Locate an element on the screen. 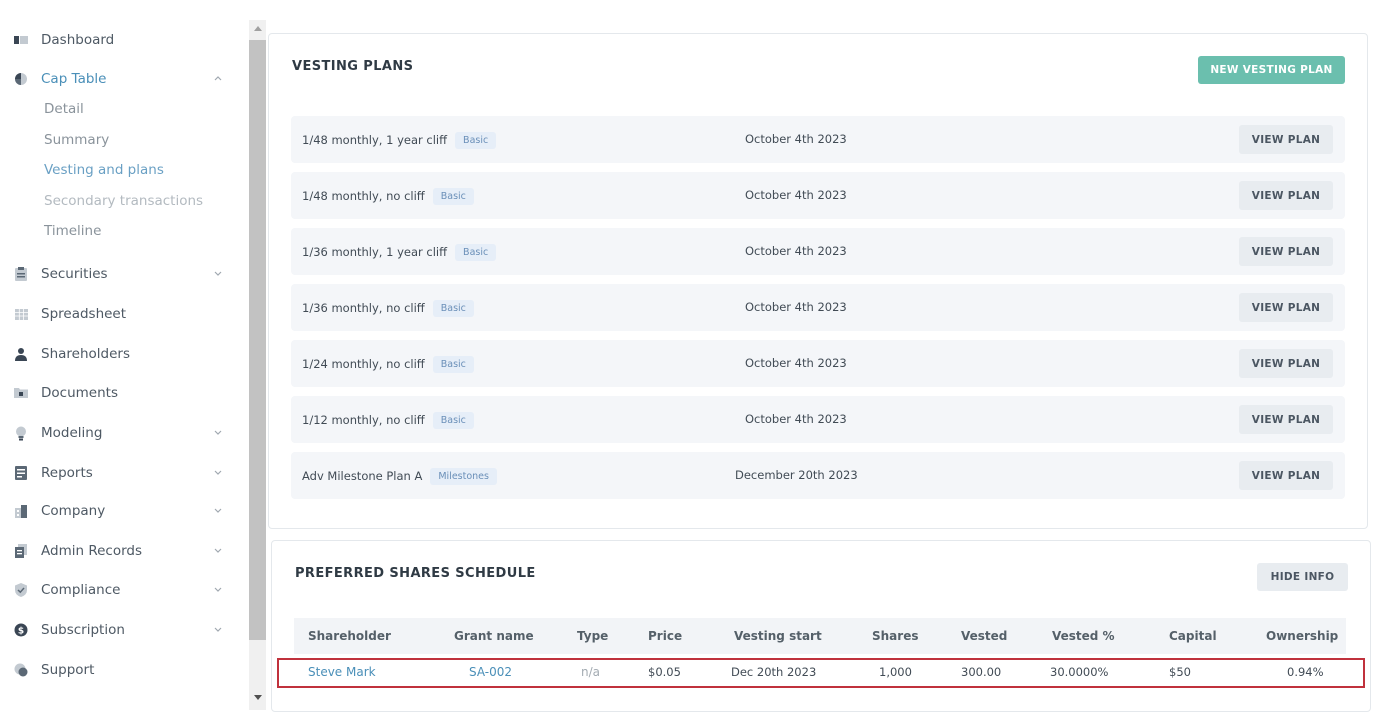  sidebar-item-company: Company is located at coordinates (123, 511).